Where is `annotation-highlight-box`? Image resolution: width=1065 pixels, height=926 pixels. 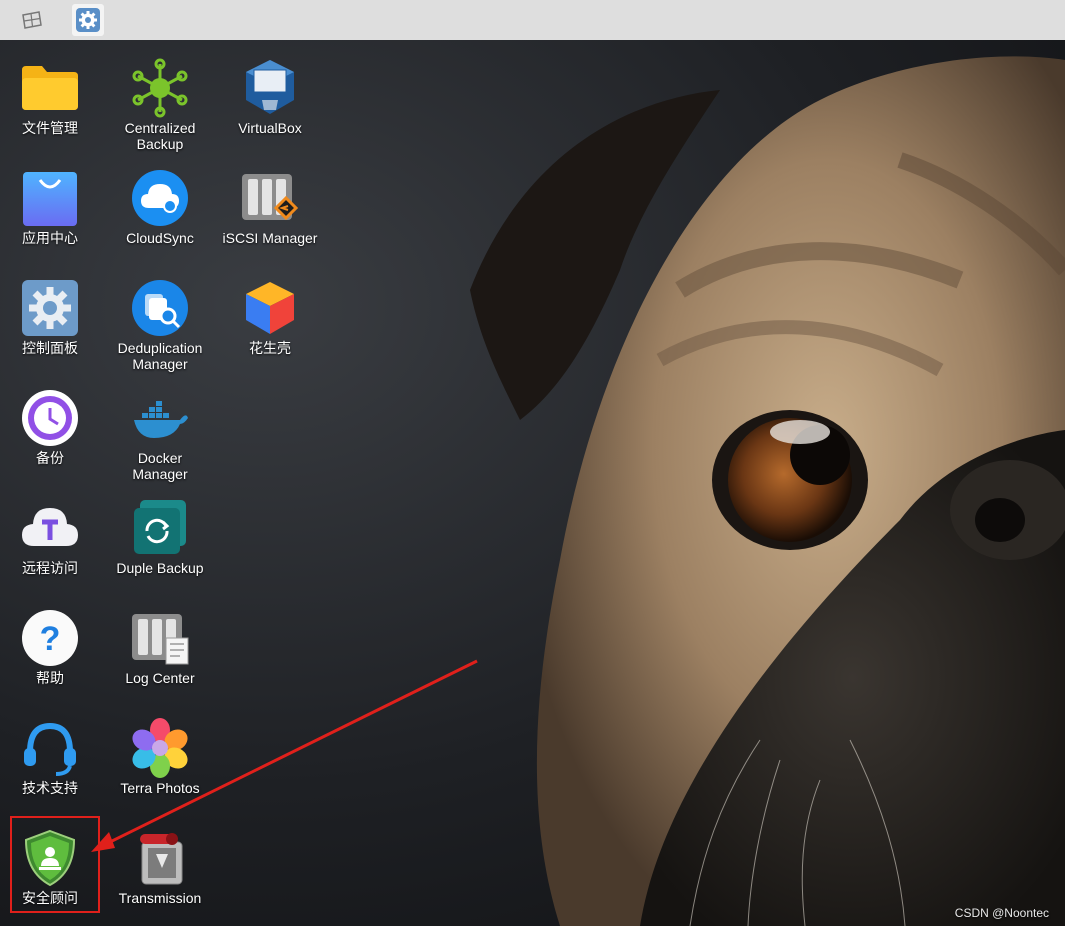 annotation-highlight-box is located at coordinates (55, 864).